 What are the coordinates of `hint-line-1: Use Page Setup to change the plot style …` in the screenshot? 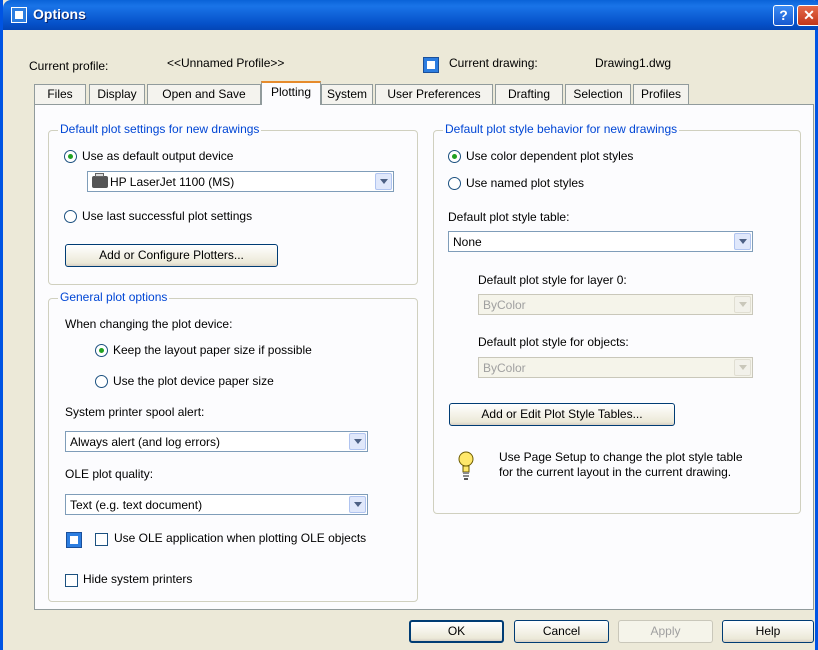 It's located at (621, 457).